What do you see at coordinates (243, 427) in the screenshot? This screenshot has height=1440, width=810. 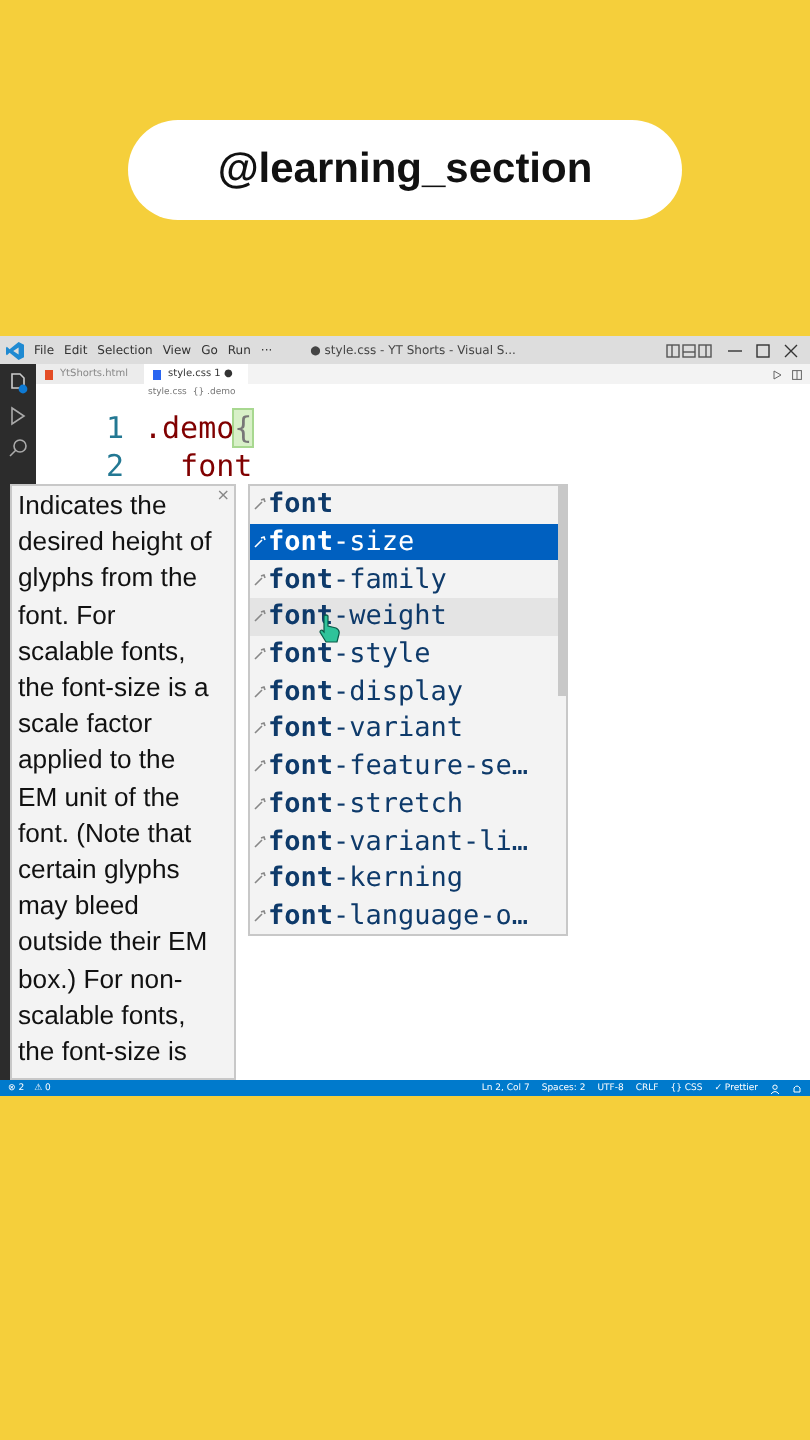 I see `bracket-highlight: {` at bounding box center [243, 427].